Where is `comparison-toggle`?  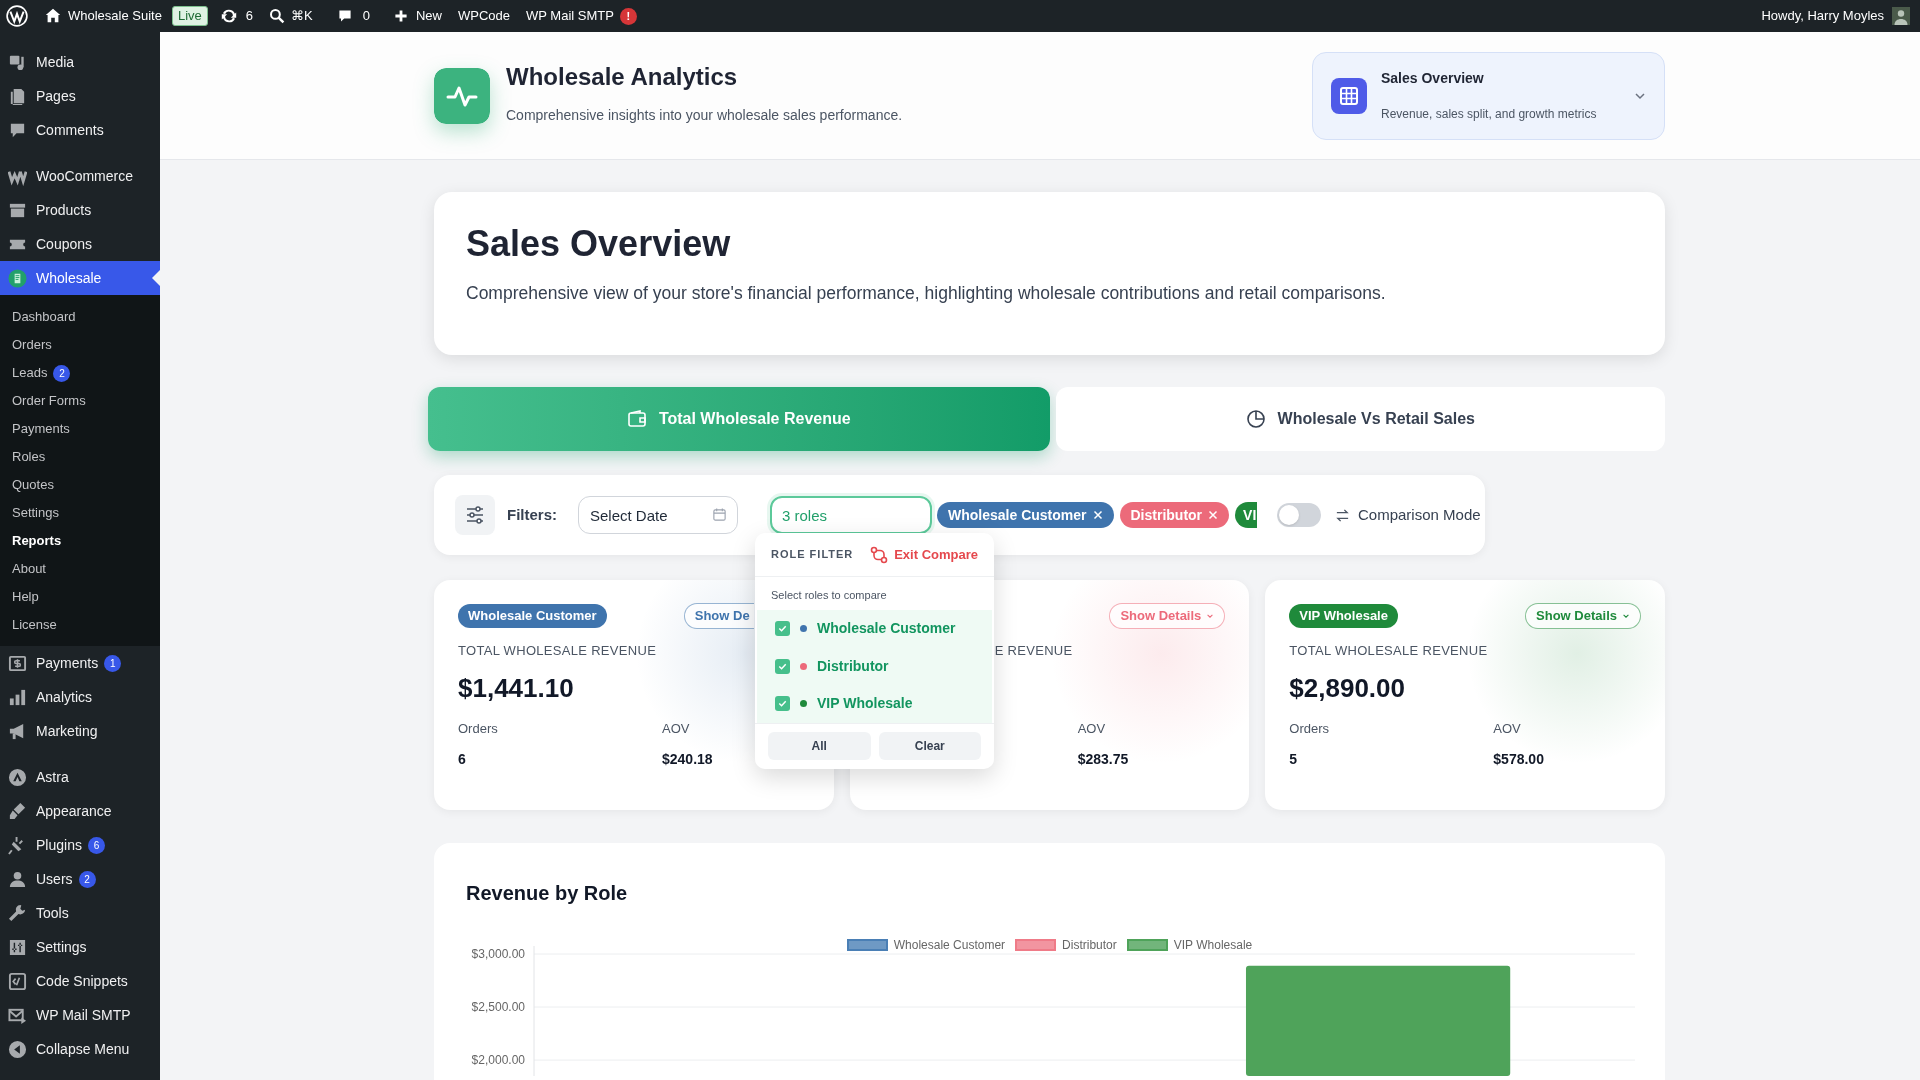 comparison-toggle is located at coordinates (1299, 515).